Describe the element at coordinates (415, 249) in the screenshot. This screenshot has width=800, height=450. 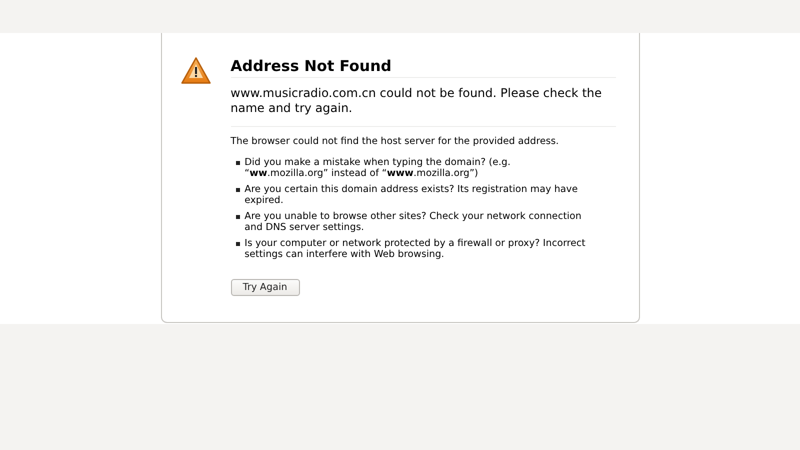
I see `suggestion-text: Is your computer or network protected by a firewall or proxy? Incorrect settings can interfere with Web browsing.` at that location.